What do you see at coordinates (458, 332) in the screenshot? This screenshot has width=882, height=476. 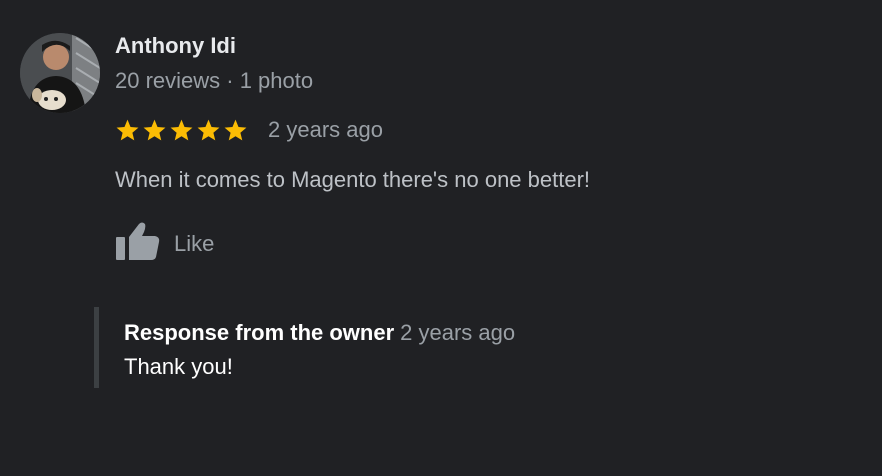 I see `owner-response-date: 2 years ago` at bounding box center [458, 332].